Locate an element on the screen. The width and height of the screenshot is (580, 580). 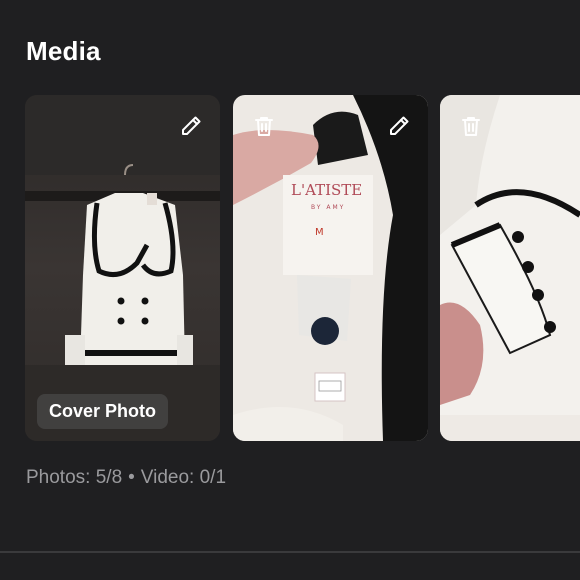
video-label: Video: is located at coordinates (167, 477).